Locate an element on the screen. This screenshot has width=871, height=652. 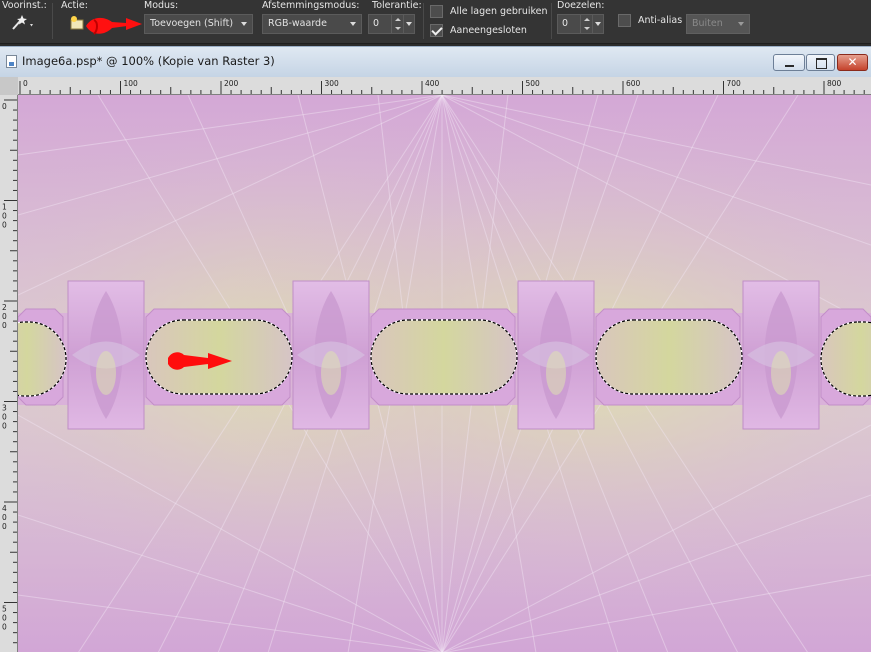
ruler-label: 3 is located at coordinates (4, 408).